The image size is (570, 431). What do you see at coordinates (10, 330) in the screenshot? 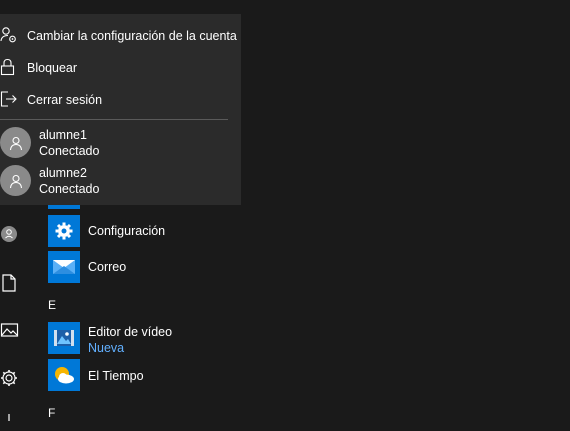
I see `pictures-icon` at bounding box center [10, 330].